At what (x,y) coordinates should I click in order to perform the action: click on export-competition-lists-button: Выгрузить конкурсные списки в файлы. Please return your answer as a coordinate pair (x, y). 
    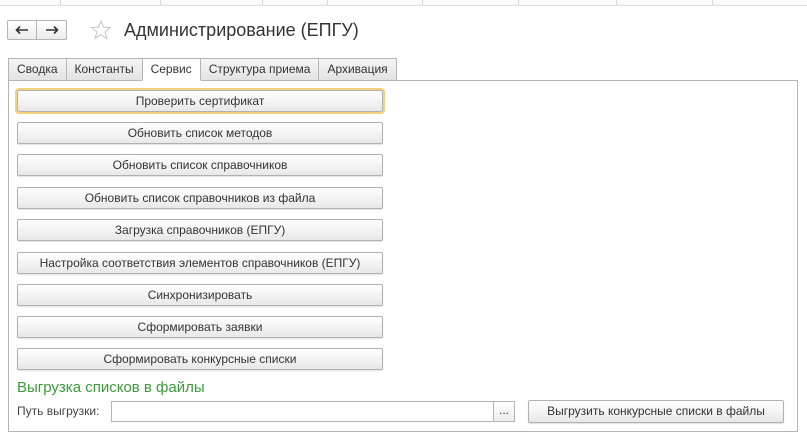
    Looking at the image, I should click on (656, 411).